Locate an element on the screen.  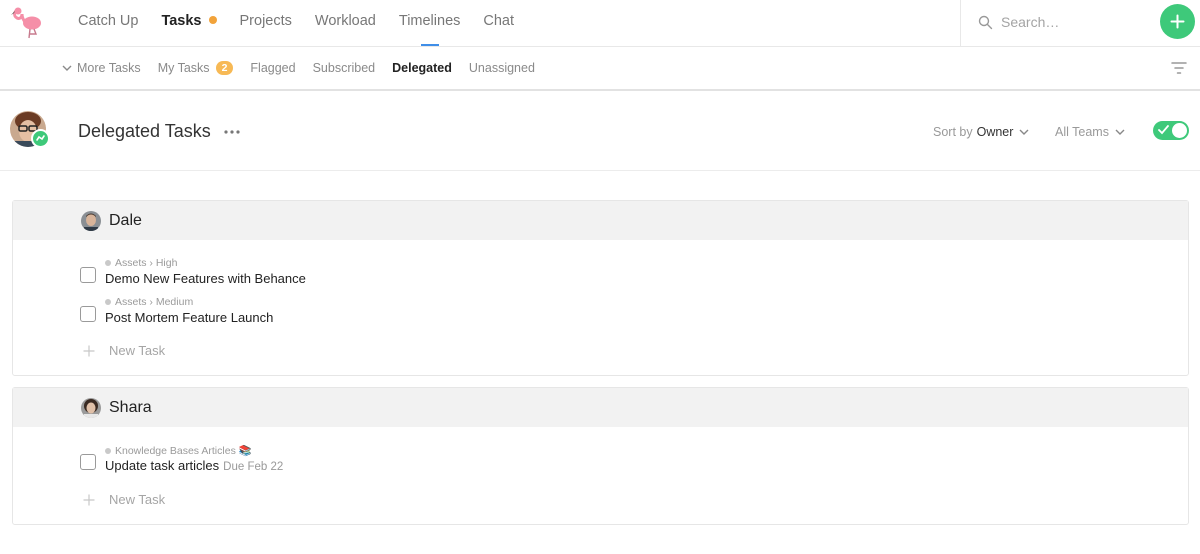
sort-value: Owner is located at coordinates (995, 132).